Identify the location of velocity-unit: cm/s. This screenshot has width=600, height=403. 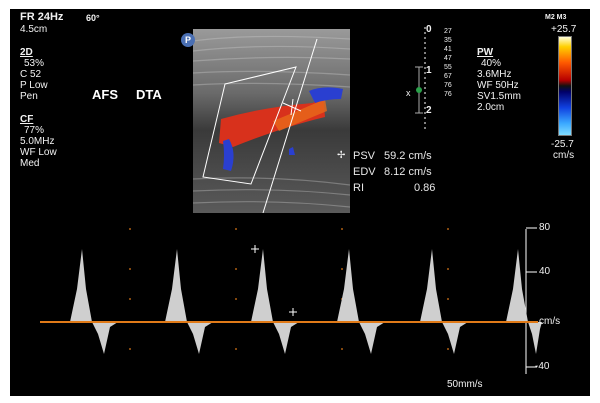
(550, 321).